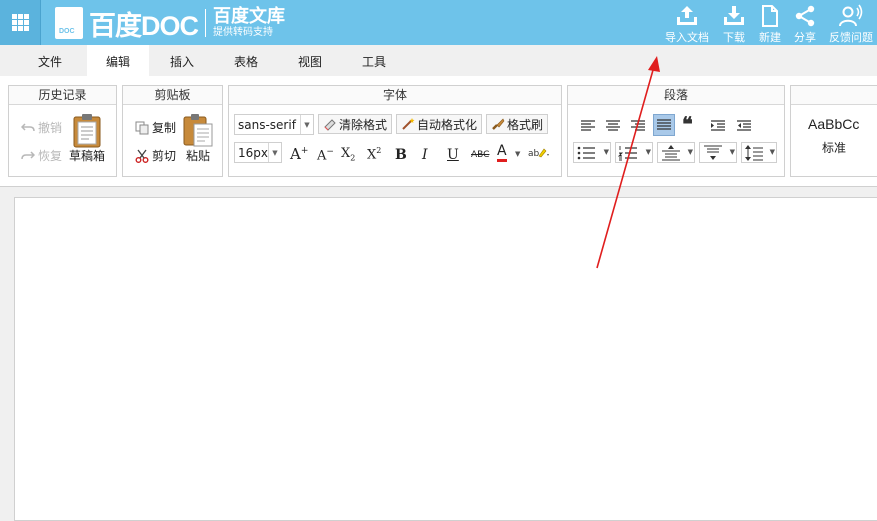 Image resolution: width=877 pixels, height=521 pixels. Describe the element at coordinates (850, 22) in the screenshot. I see `feedback-button: 反馈问题` at that location.